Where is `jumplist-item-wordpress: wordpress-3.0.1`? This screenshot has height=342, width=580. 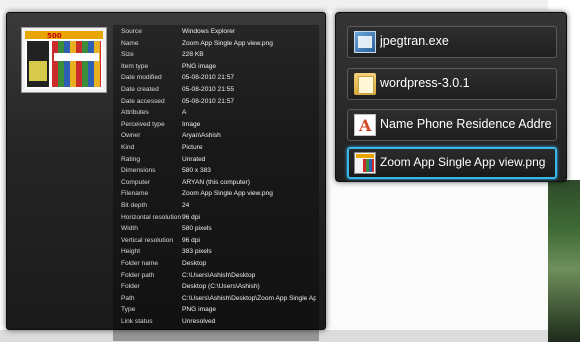 jumplist-item-wordpress: wordpress-3.0.1 is located at coordinates (452, 84).